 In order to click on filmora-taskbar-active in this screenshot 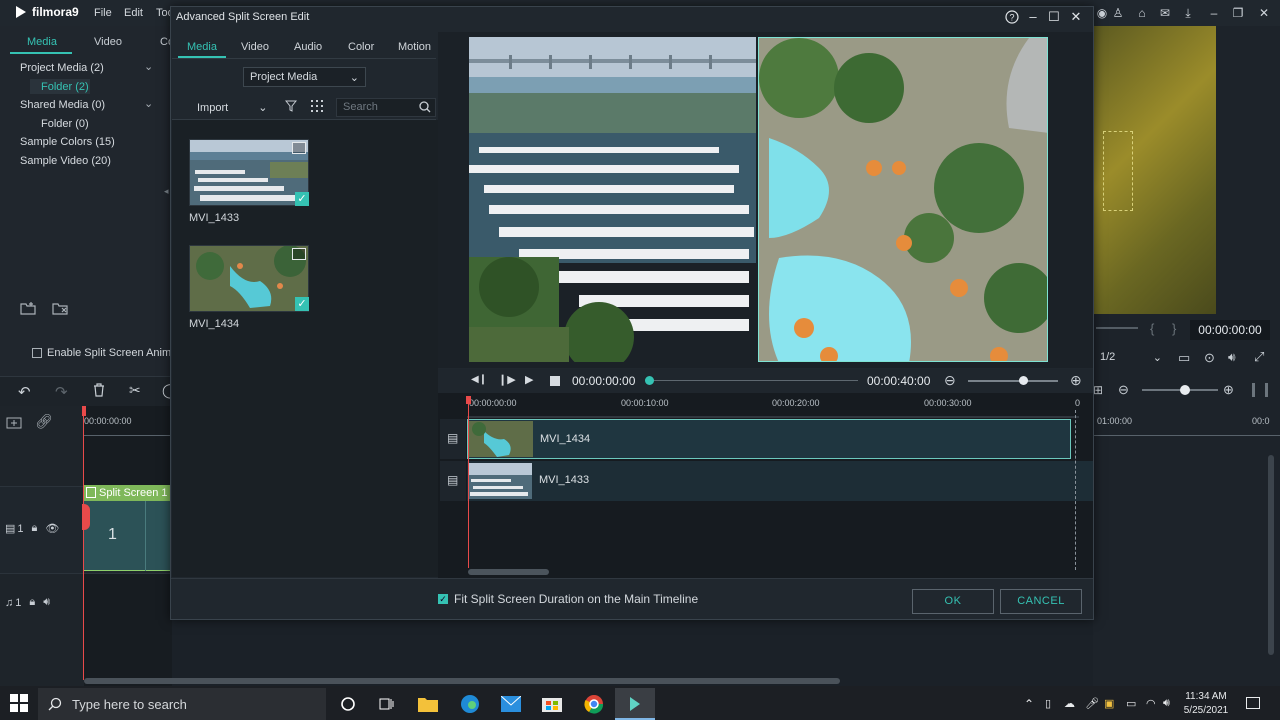, I will do `click(635, 704)`.